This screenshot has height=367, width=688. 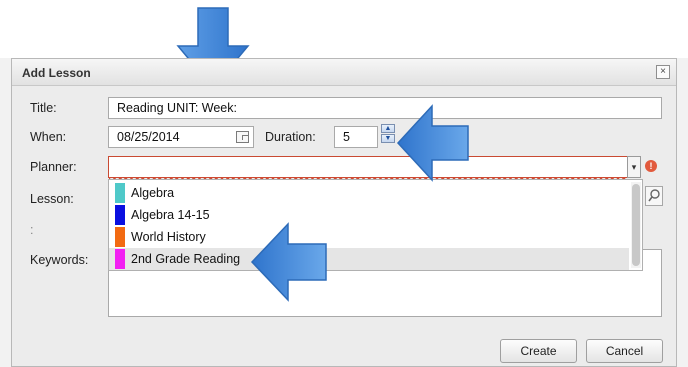 I want to click on planner-label: Planner:, so click(x=53, y=167).